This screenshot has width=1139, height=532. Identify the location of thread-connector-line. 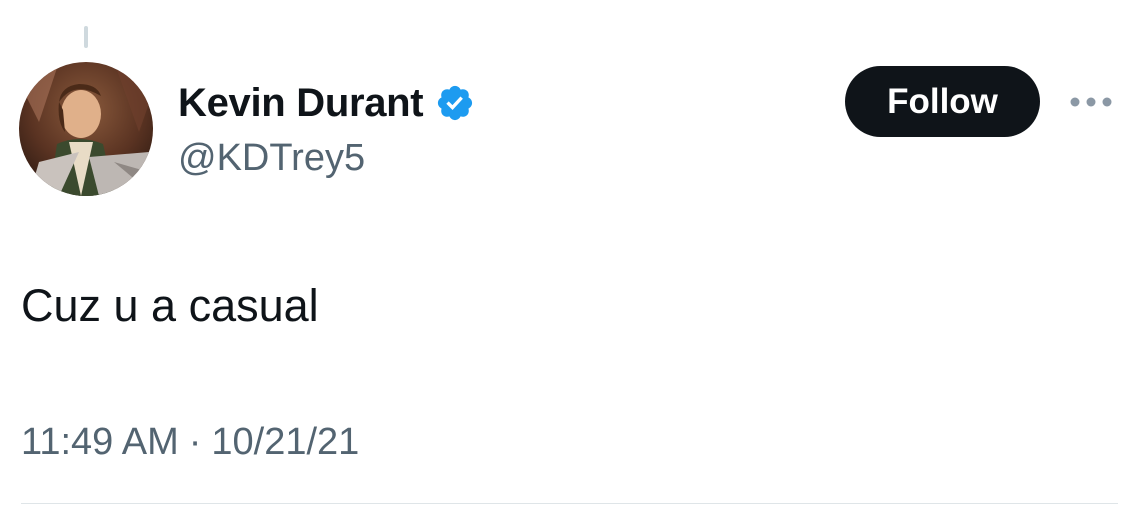
(86, 37).